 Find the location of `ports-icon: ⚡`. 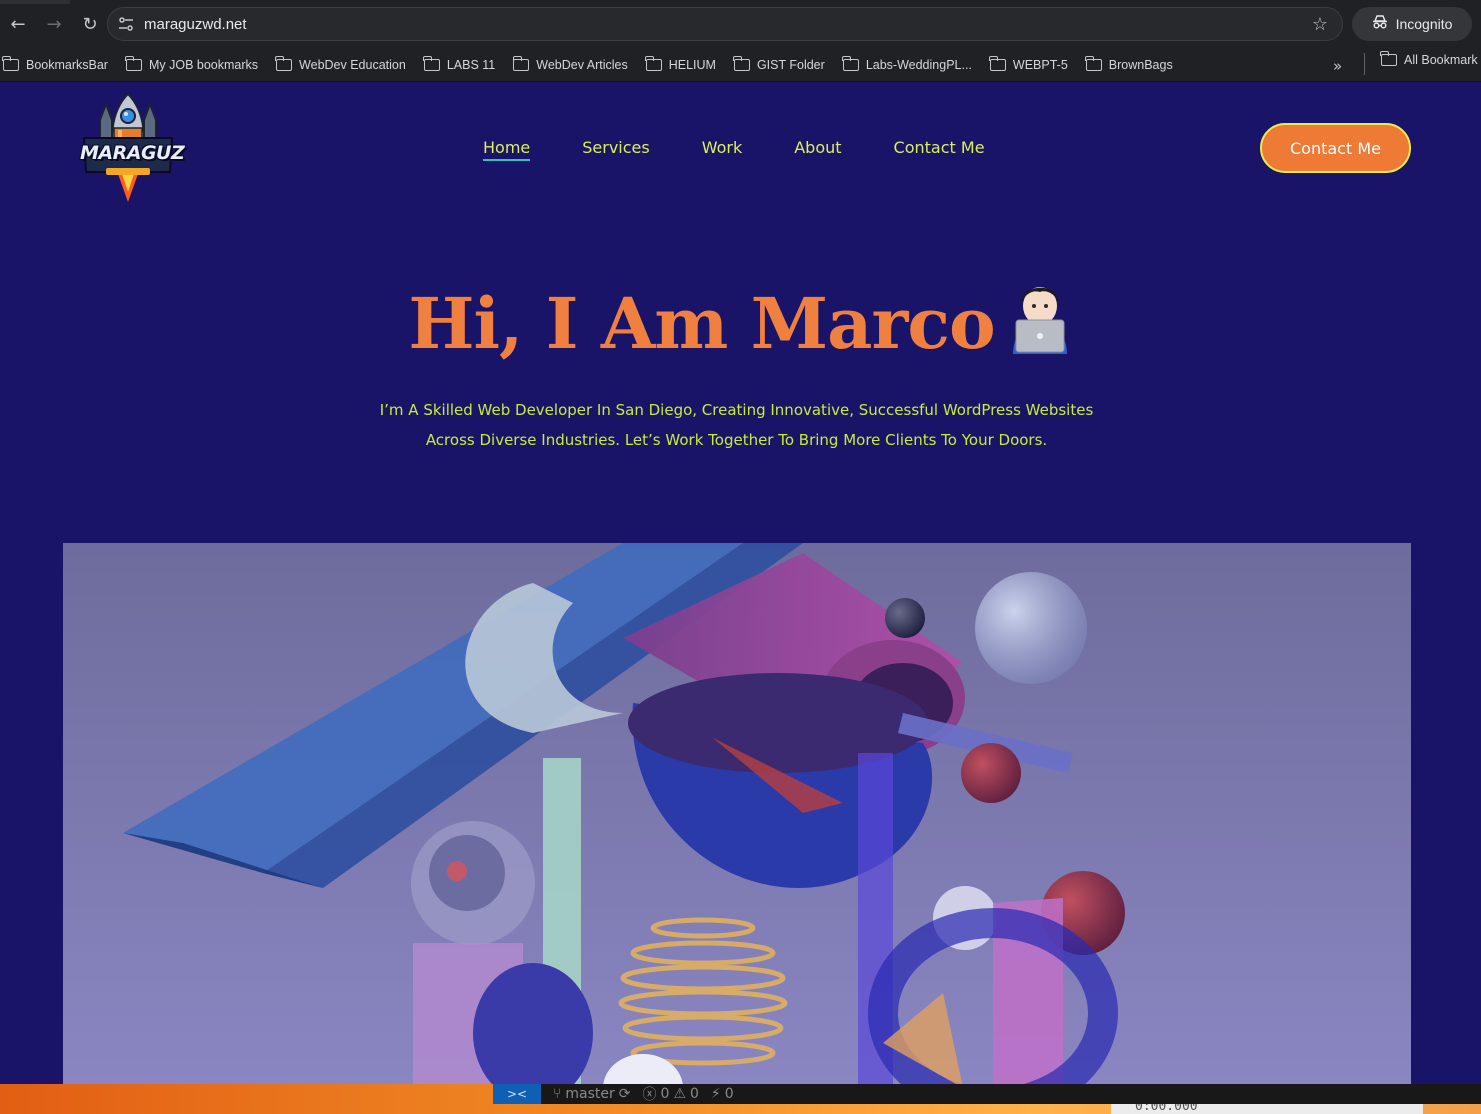

ports-icon: ⚡ is located at coordinates (715, 1094).